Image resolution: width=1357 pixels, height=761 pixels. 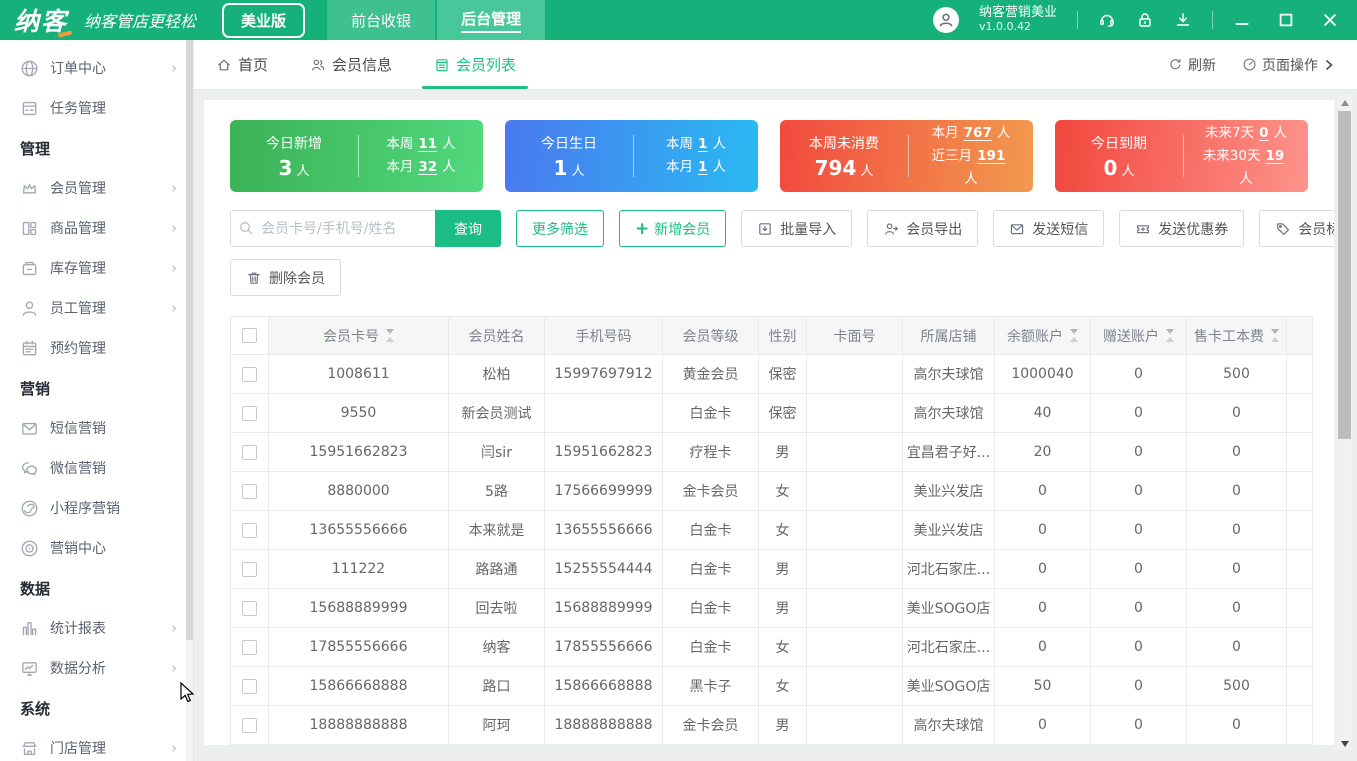 I want to click on cell-balance: 1000040, so click(x=1042, y=374).